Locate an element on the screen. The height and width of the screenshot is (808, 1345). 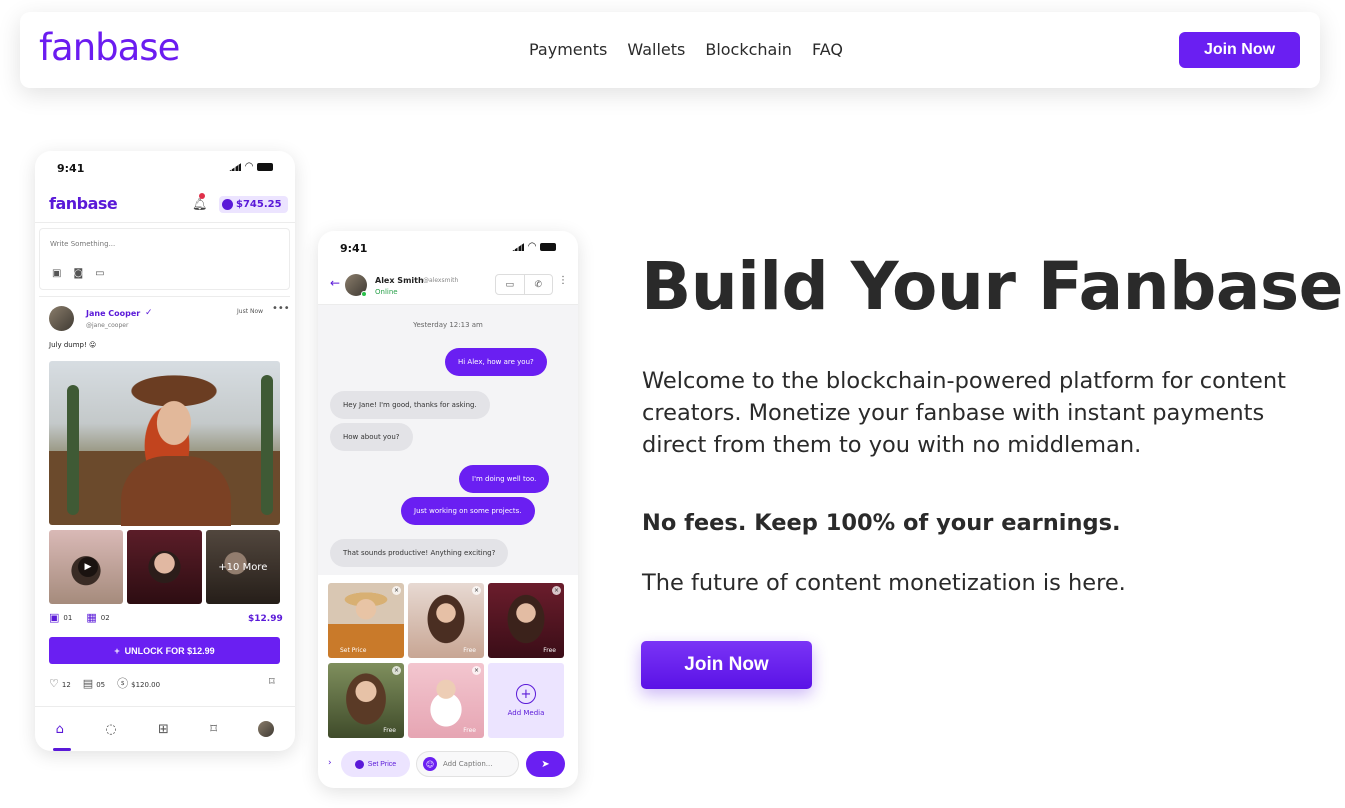
phone-call-icon: ✆ is located at coordinates (539, 284).